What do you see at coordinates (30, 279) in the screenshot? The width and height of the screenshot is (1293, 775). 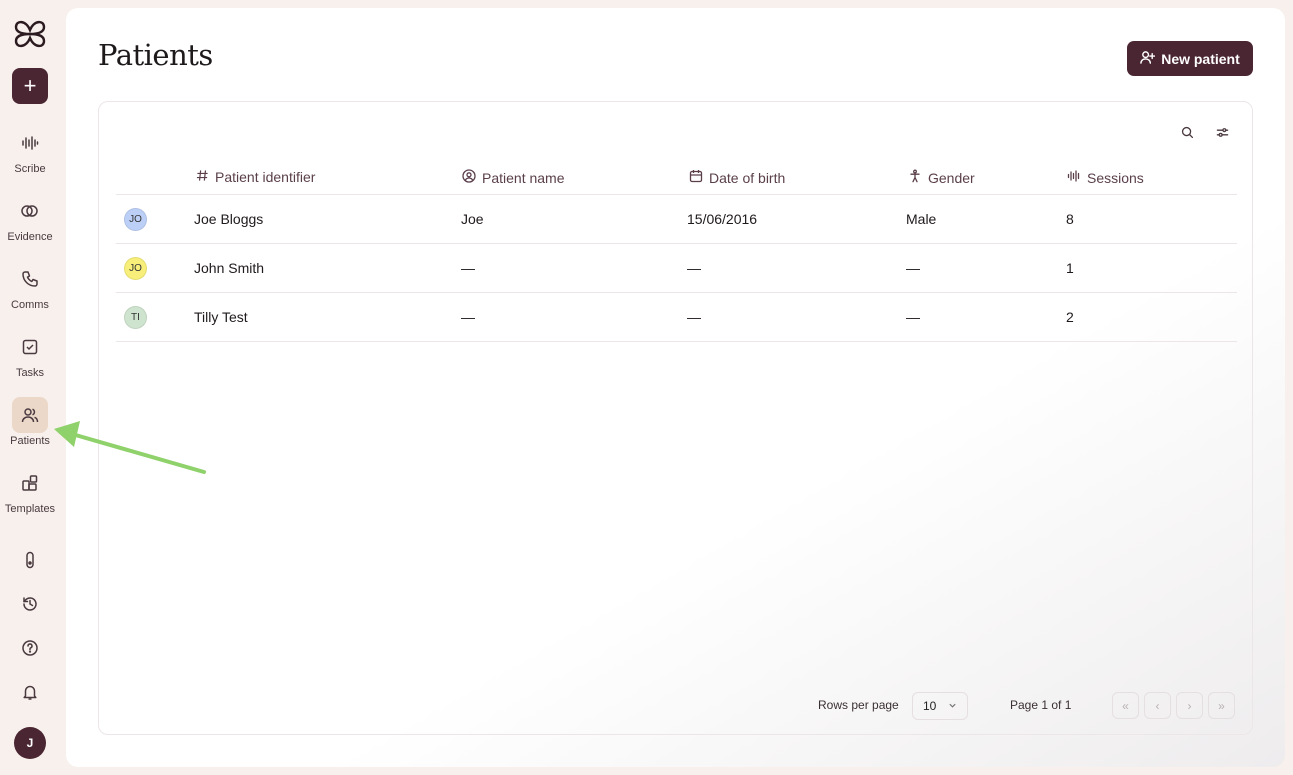 I see `phone-icon` at bounding box center [30, 279].